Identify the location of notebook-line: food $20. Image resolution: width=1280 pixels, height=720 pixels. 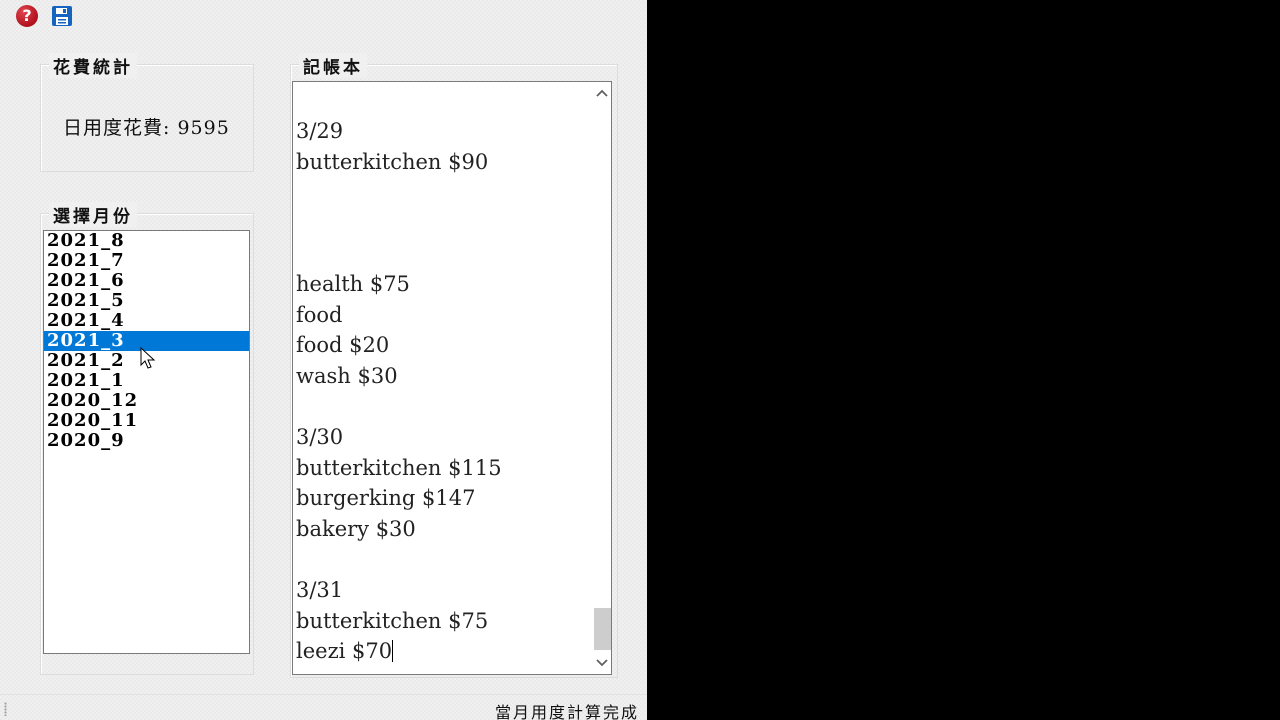
(441, 345).